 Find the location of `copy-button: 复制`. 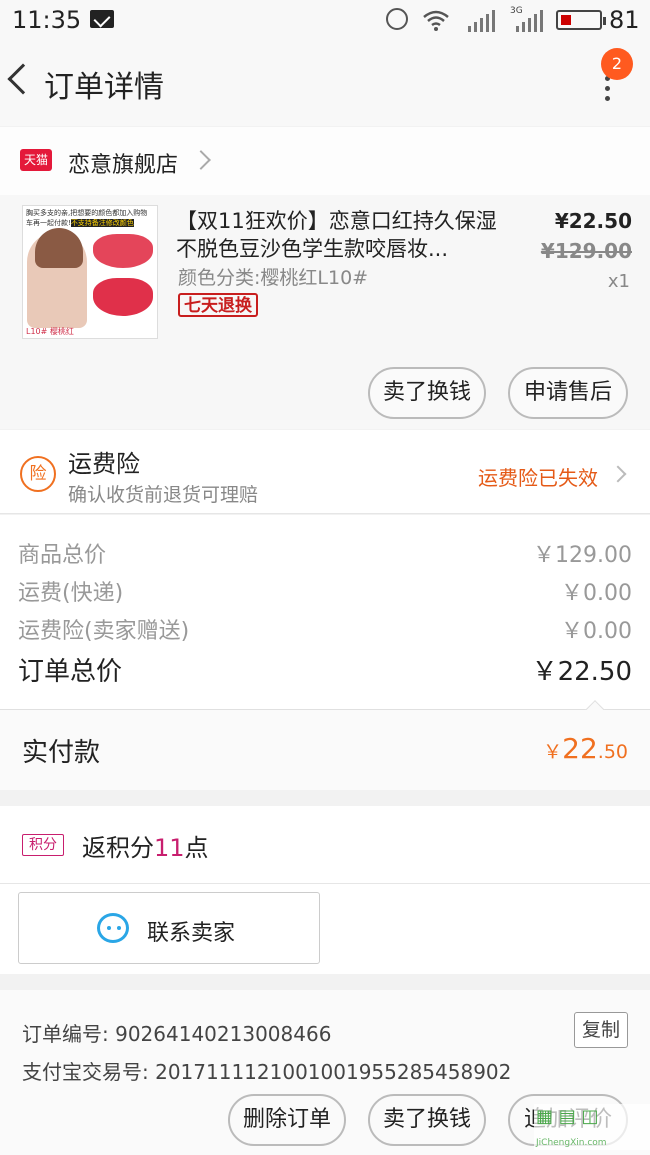

copy-button: 复制 is located at coordinates (601, 1030).